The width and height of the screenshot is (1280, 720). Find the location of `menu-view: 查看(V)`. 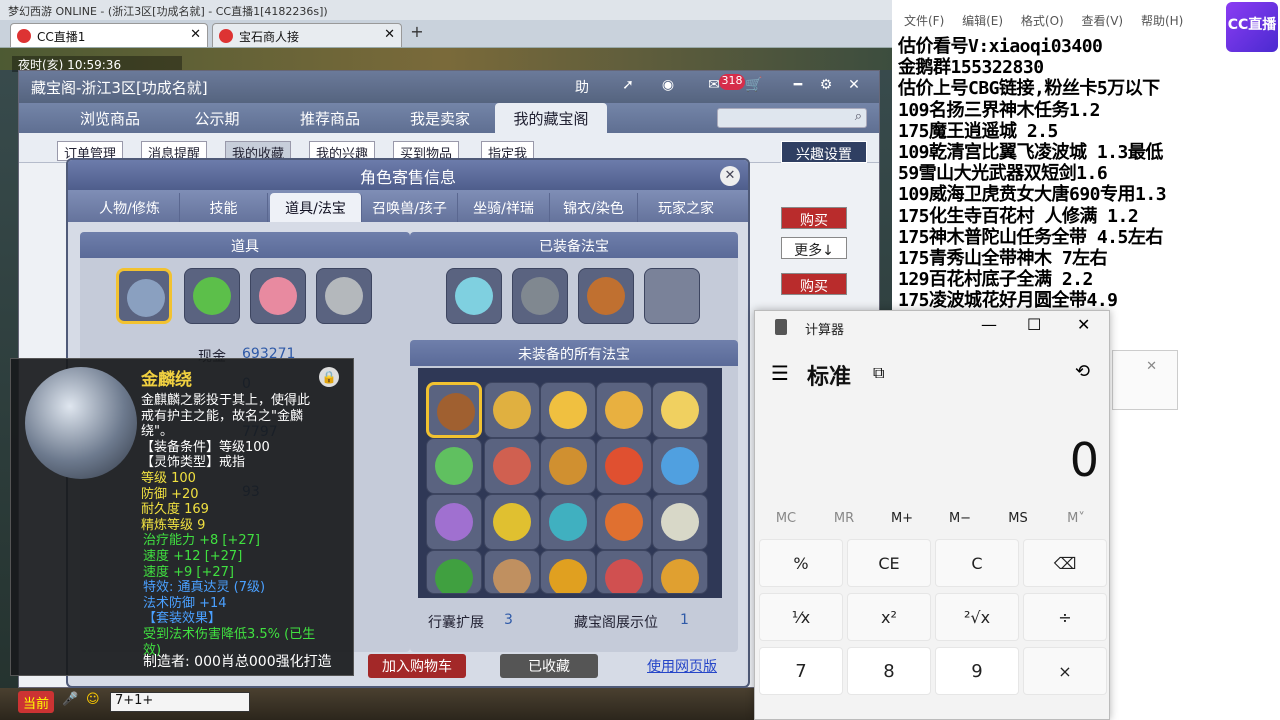

menu-view: 查看(V) is located at coordinates (1103, 21).